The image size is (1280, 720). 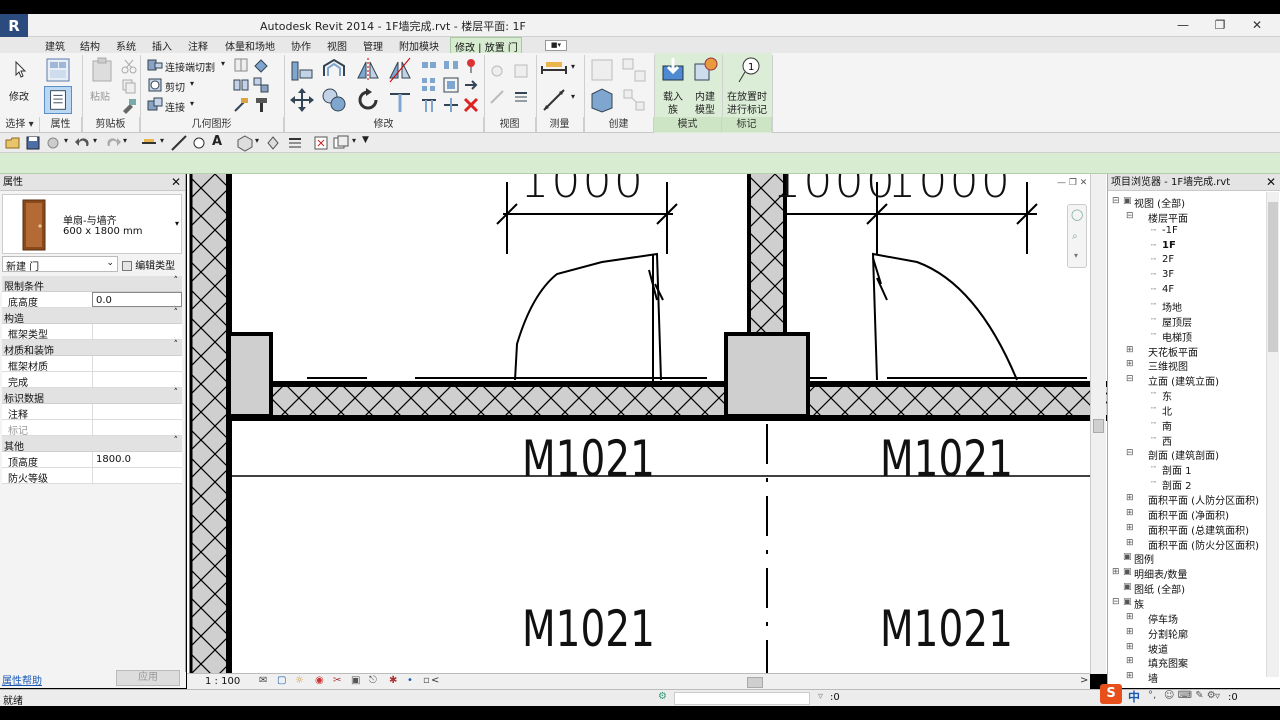 I want to click on measure-dropdown-arrow: ▾, so click(x=573, y=66).